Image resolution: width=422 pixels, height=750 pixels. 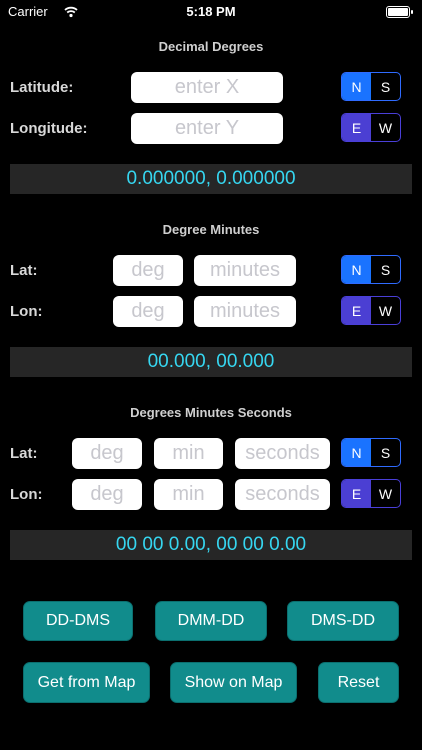 I want to click on dms-lon-seconds-input: seconds, so click(x=282, y=494).